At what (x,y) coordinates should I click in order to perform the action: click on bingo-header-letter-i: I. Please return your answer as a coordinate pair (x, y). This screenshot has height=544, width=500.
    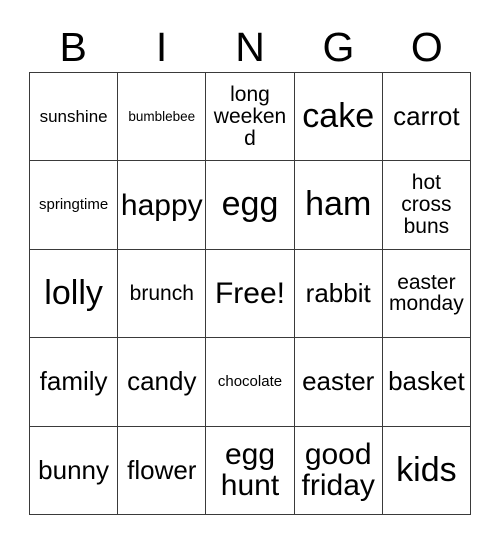
    Looking at the image, I should click on (161, 47).